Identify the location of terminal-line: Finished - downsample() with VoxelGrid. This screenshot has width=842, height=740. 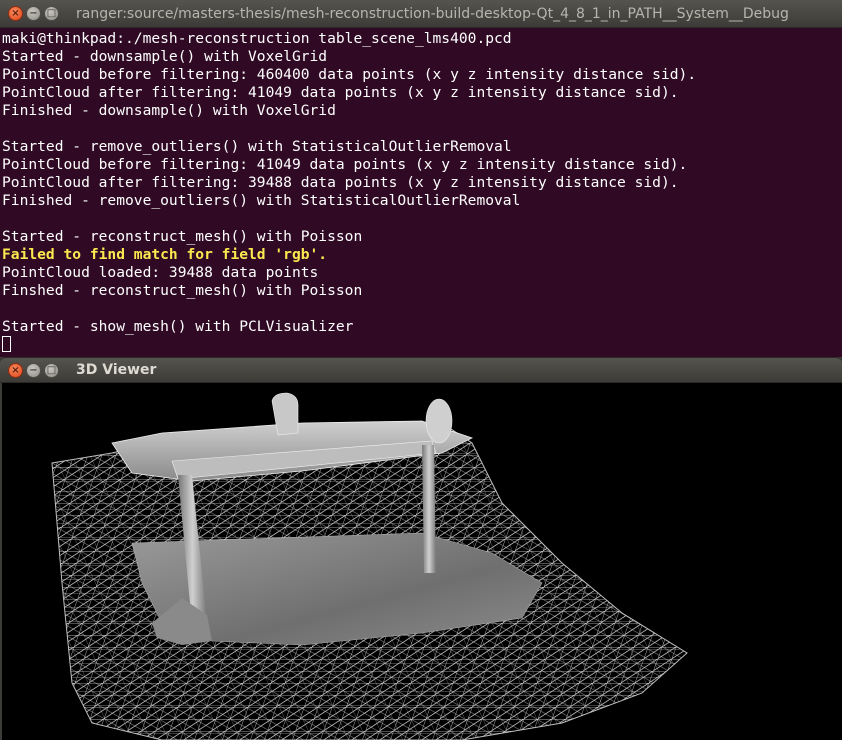
(169, 110).